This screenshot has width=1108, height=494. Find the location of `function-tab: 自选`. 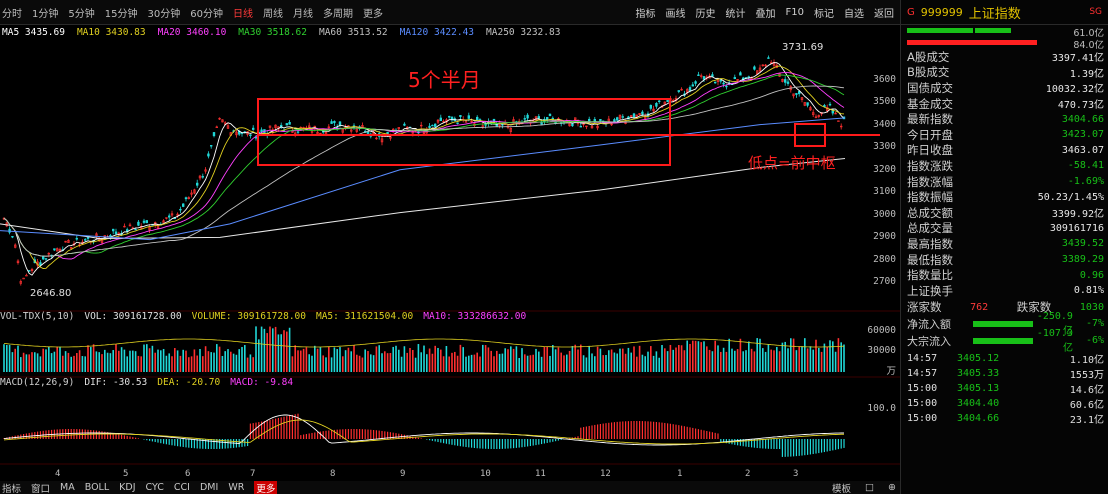

function-tab: 自选 is located at coordinates (854, 12).